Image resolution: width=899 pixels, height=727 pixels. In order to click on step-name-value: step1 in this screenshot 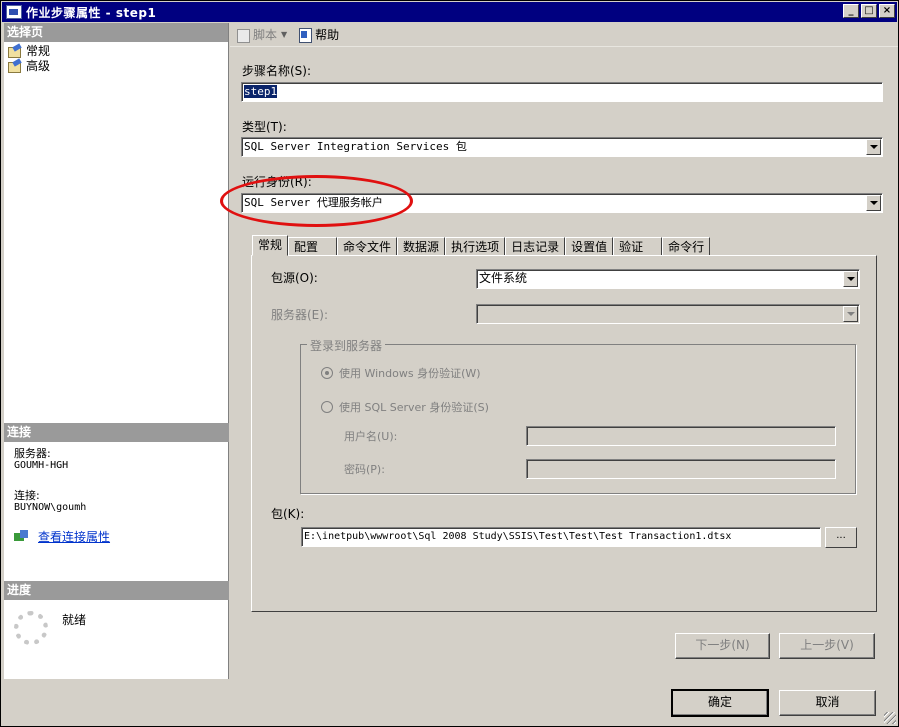, I will do `click(261, 91)`.